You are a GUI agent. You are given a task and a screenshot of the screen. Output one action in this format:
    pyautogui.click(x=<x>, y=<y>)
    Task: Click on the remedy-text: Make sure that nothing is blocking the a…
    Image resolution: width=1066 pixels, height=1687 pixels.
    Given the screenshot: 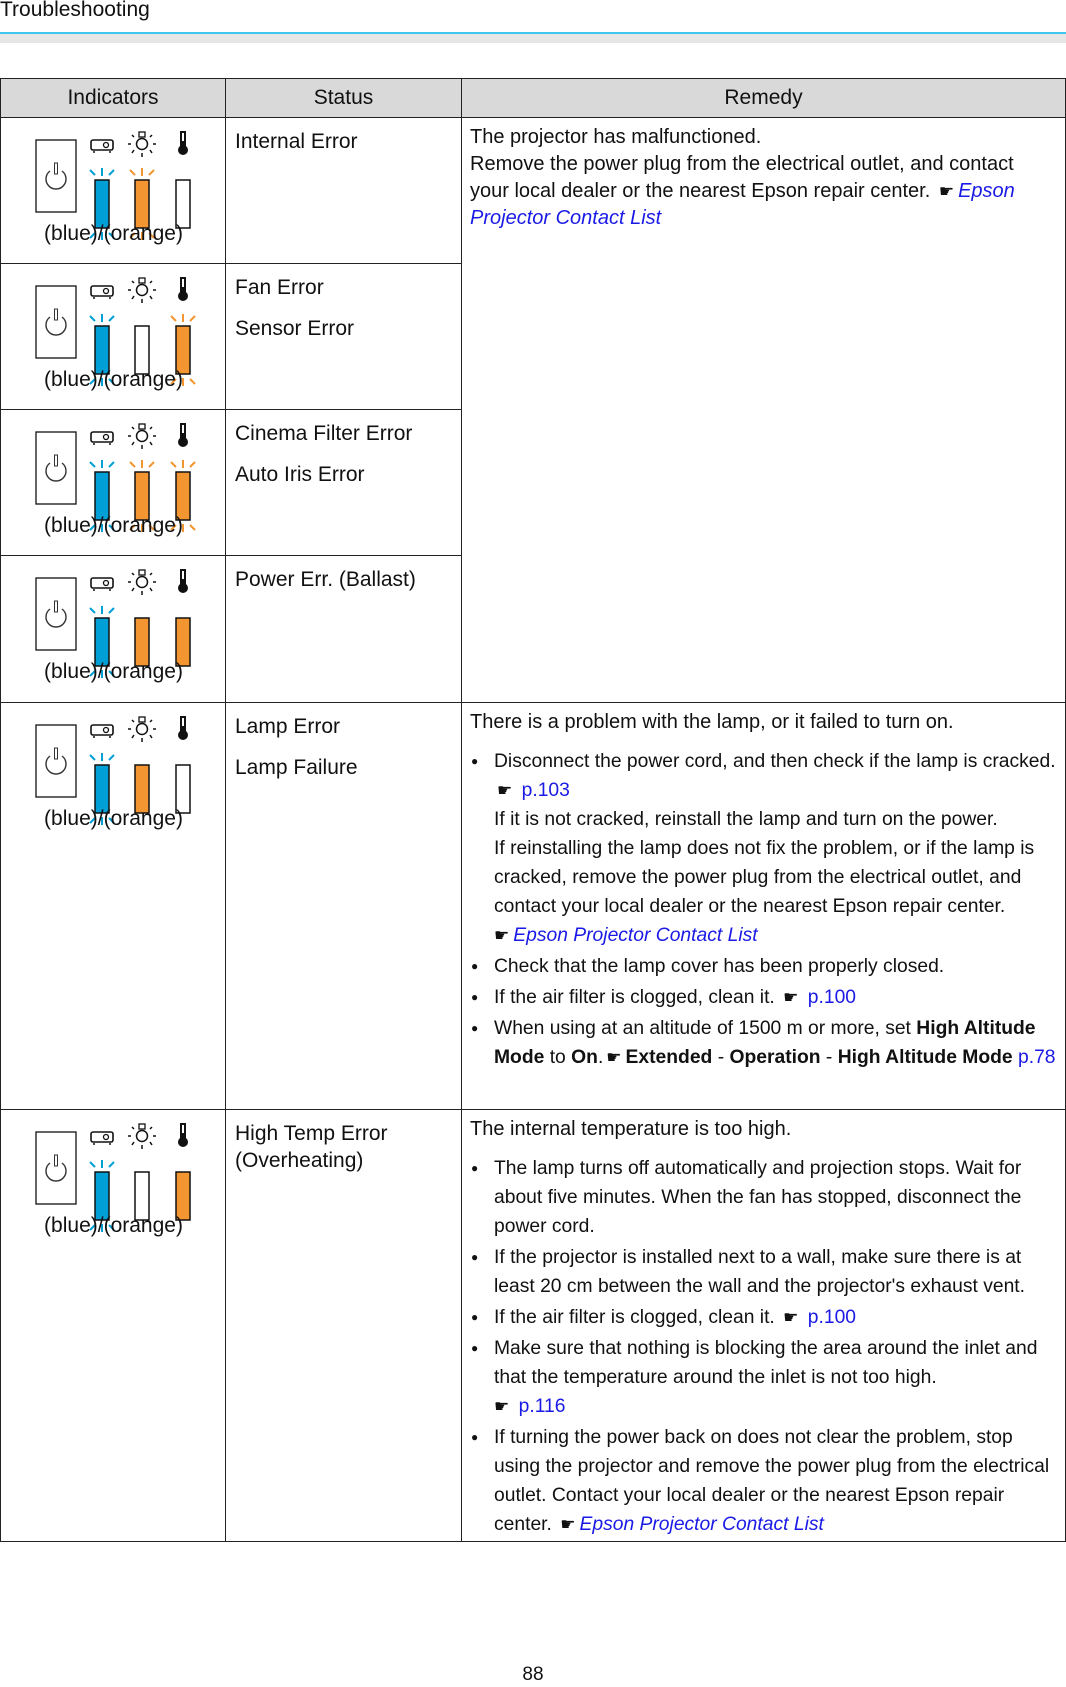 What is the action you would take?
    pyautogui.click(x=766, y=1363)
    